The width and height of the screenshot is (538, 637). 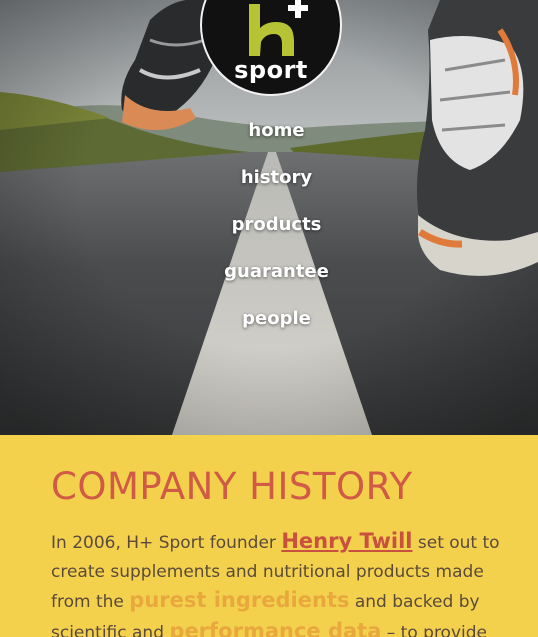 What do you see at coordinates (269, 329) in the screenshot?
I see `nav-item-people: people` at bounding box center [269, 329].